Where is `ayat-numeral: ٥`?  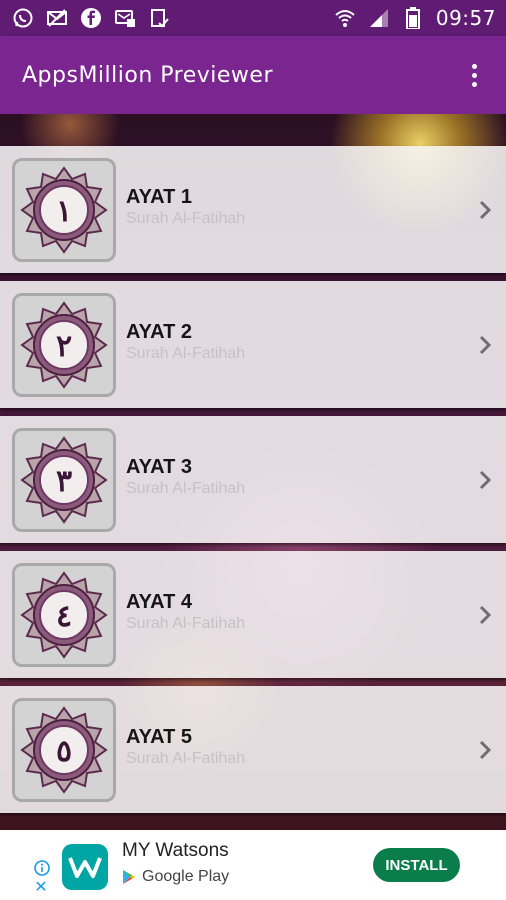 ayat-numeral: ٥ is located at coordinates (64, 751).